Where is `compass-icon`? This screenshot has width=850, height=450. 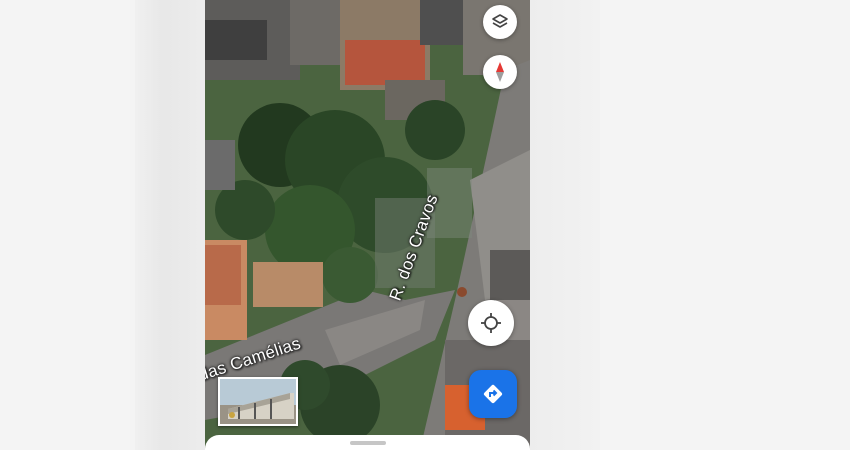 compass-icon is located at coordinates (500, 72).